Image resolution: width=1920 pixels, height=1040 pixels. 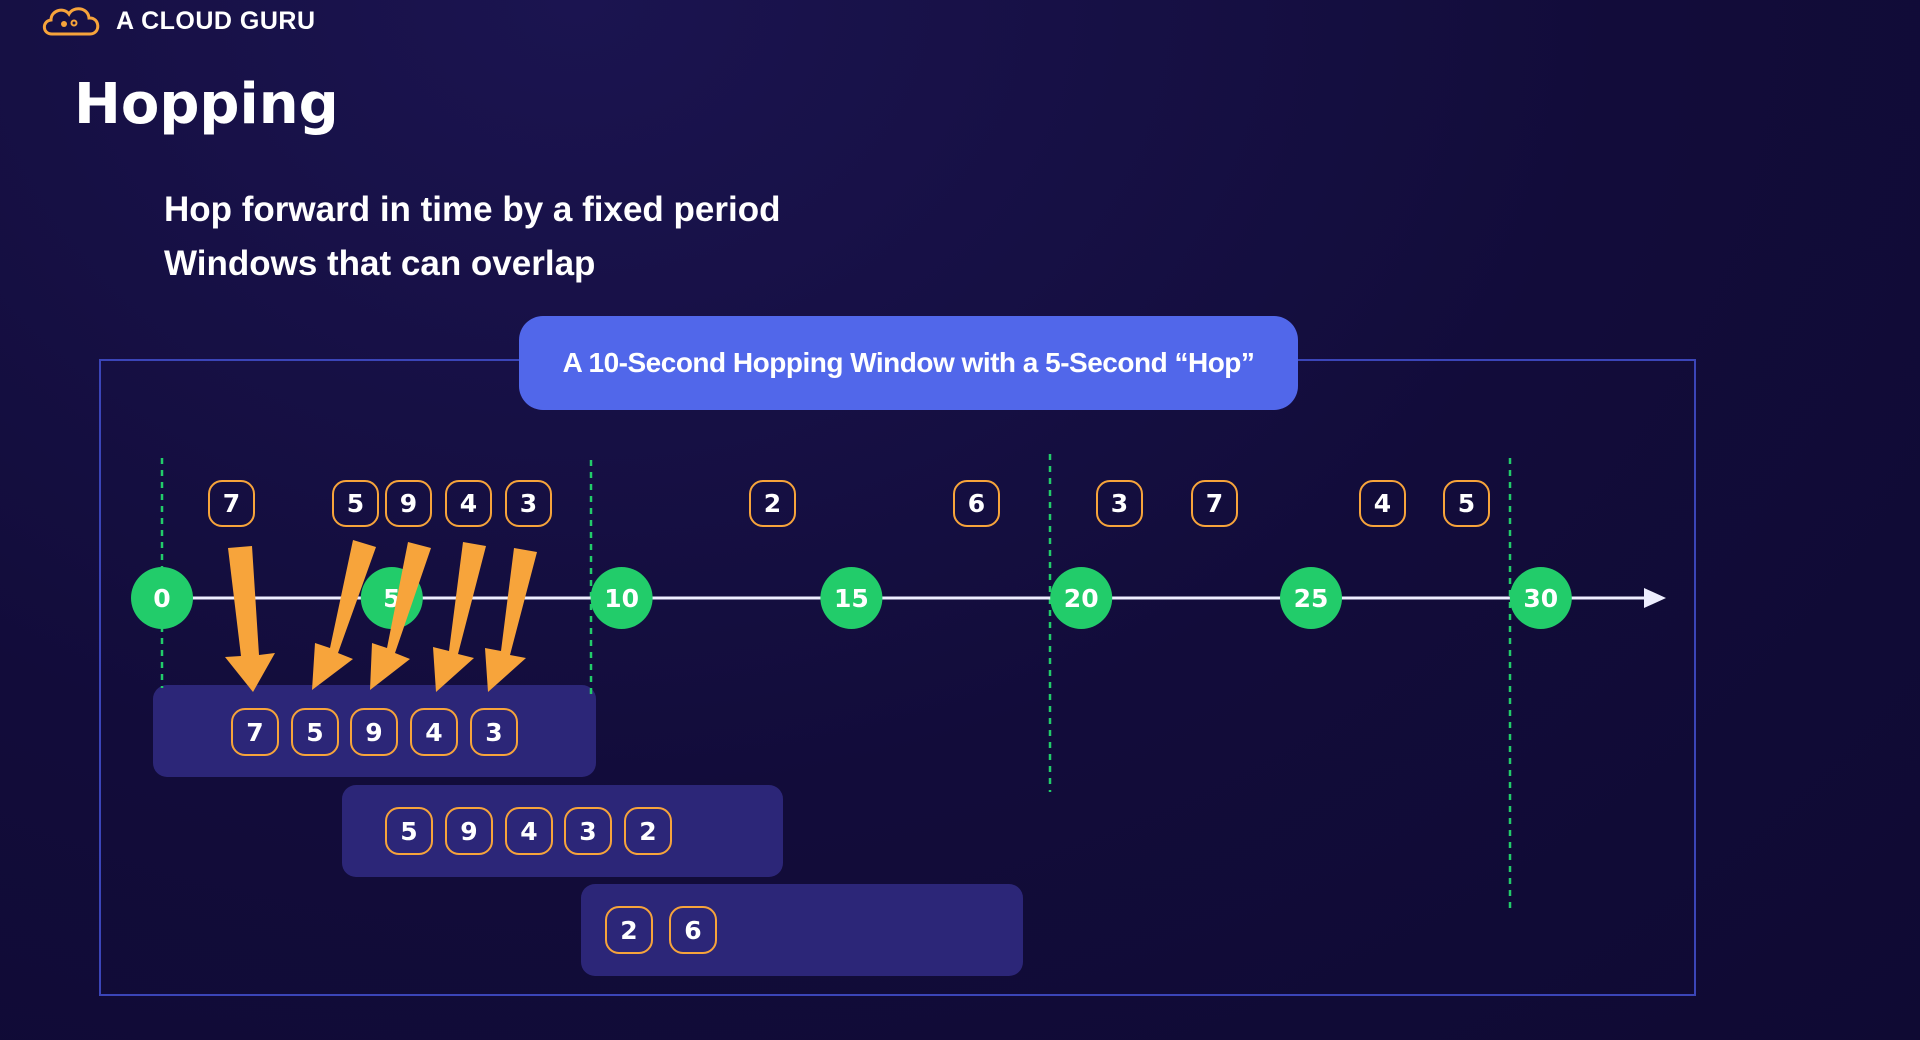 What do you see at coordinates (1655, 598) in the screenshot?
I see `timeline-arrowhead` at bounding box center [1655, 598].